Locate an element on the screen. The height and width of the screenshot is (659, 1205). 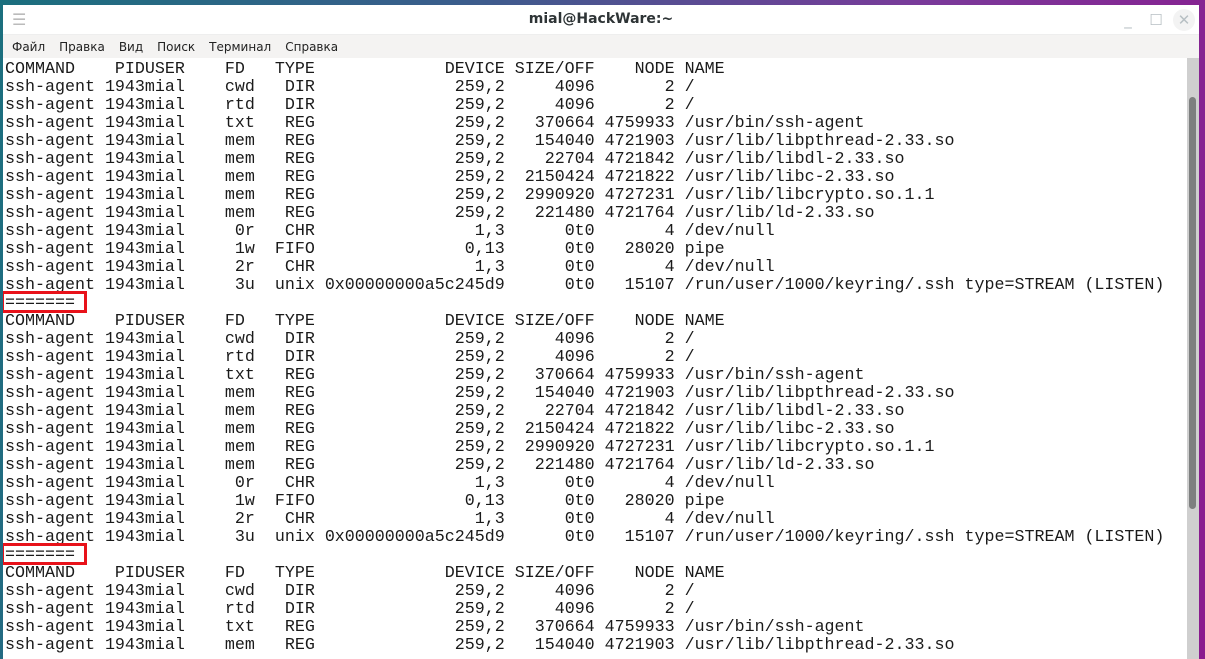
menu-search: Поиск is located at coordinates (176, 47).